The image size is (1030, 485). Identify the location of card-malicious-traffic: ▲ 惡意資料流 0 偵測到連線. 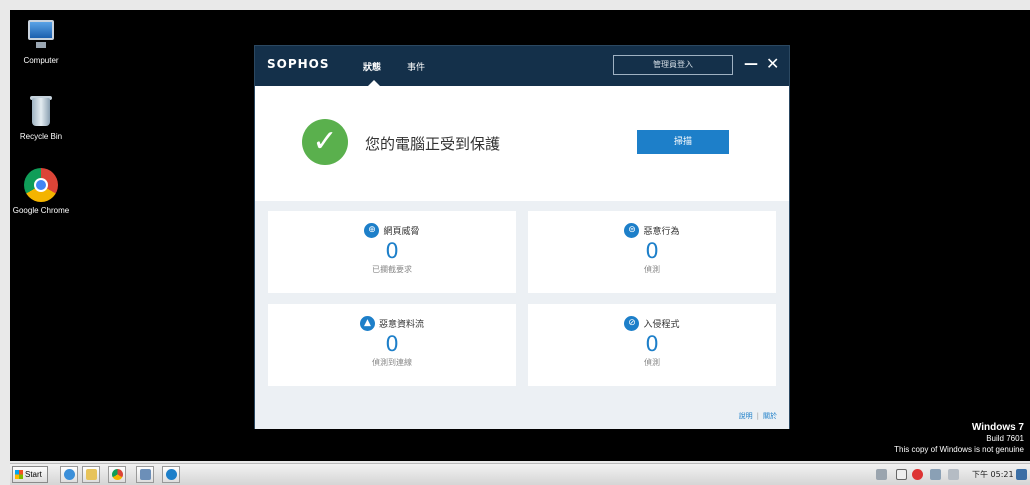
(392, 345).